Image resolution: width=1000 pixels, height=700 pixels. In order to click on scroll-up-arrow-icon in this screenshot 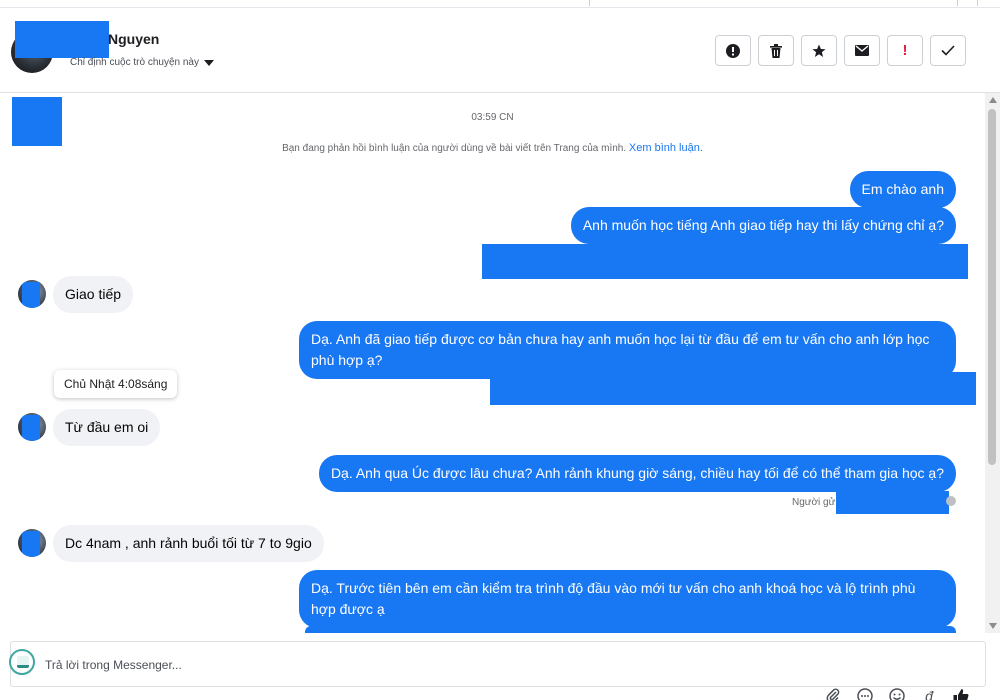, I will do `click(993, 100)`.